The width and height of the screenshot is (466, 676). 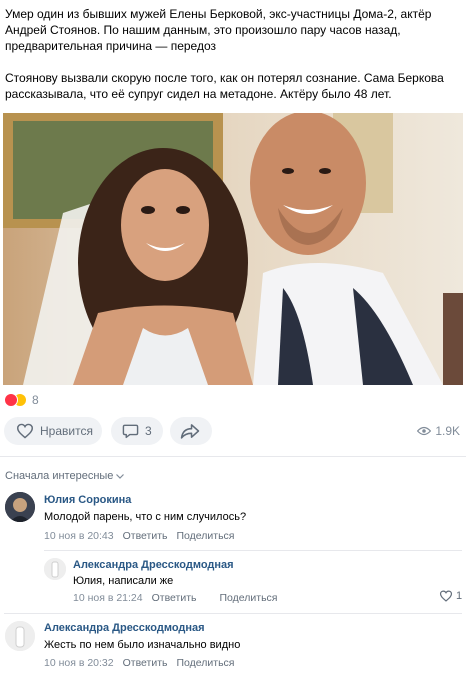 I want to click on comment-like-button: 1, so click(x=450, y=596).